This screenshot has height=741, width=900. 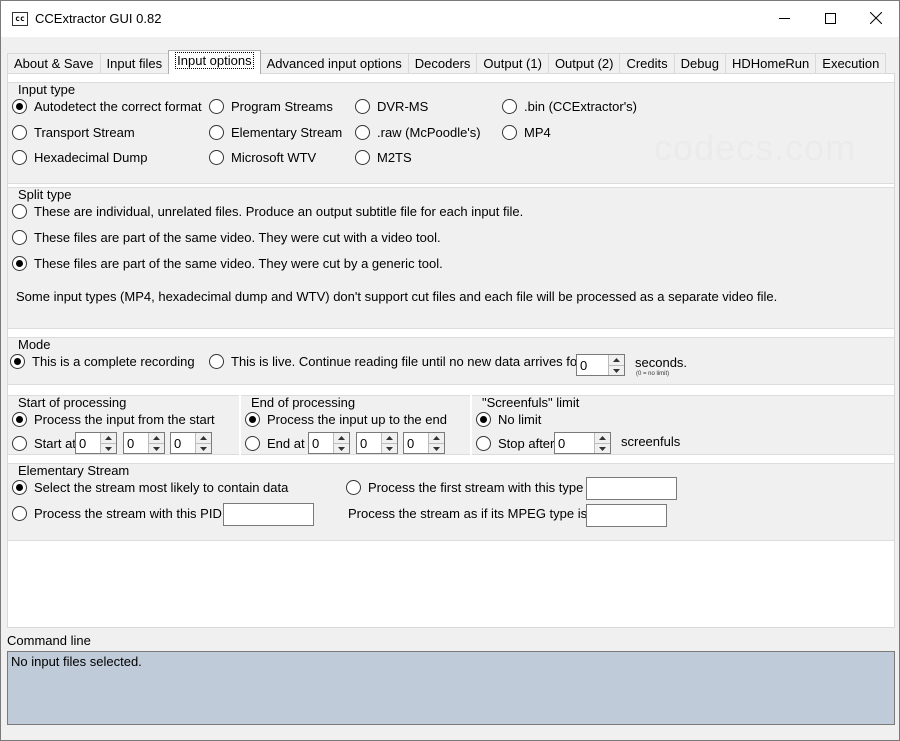 What do you see at coordinates (271, 106) in the screenshot?
I see `input-type-program-streams-radio: Program Streams` at bounding box center [271, 106].